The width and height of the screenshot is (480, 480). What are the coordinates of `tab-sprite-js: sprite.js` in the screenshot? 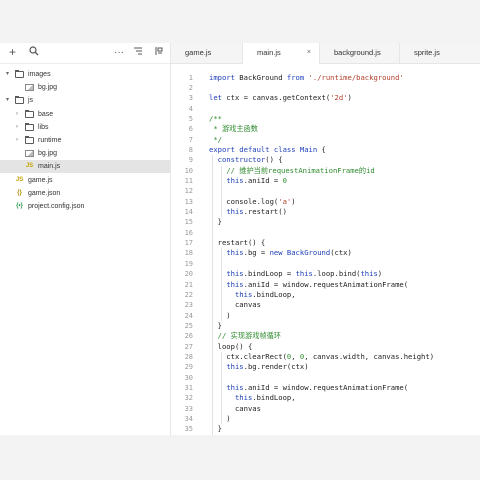 It's located at (440, 53).